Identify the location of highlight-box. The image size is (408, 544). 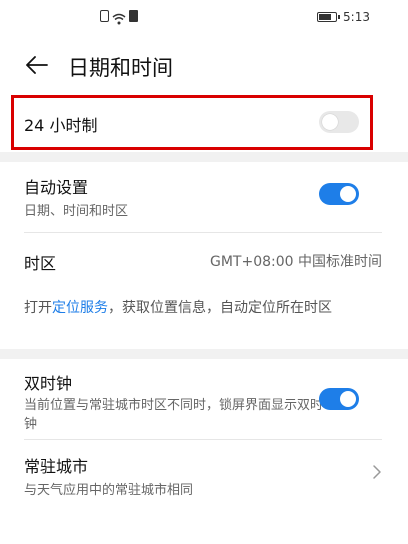
(192, 122).